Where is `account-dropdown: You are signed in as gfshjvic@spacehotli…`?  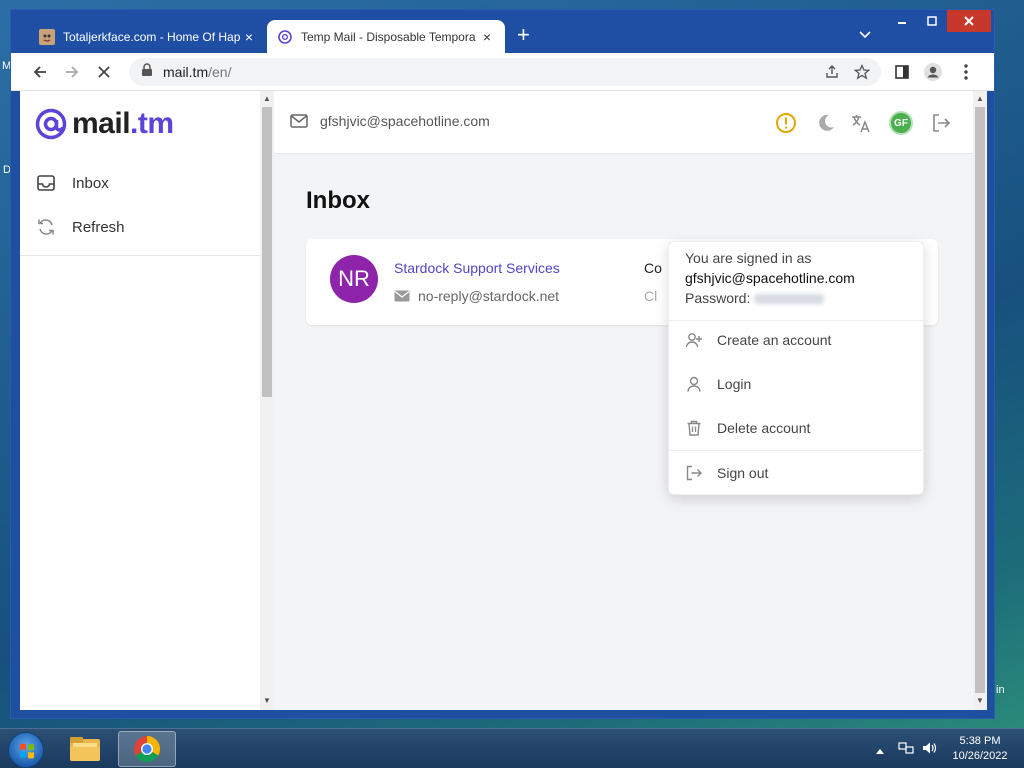
account-dropdown: You are signed in as gfshjvic@spacehotli… is located at coordinates (796, 368).